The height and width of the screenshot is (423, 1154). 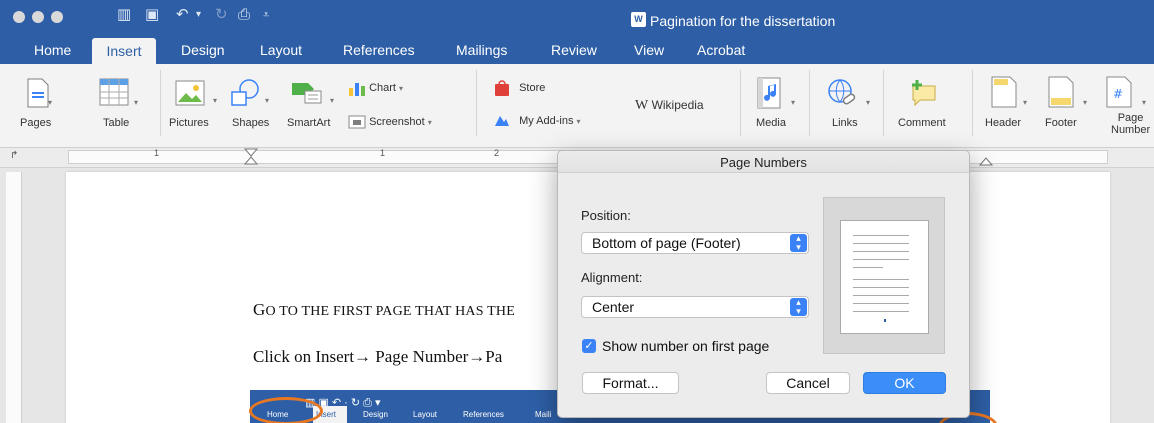 What do you see at coordinates (589, 346) in the screenshot?
I see `show-number-first-page-checkbox: ✓` at bounding box center [589, 346].